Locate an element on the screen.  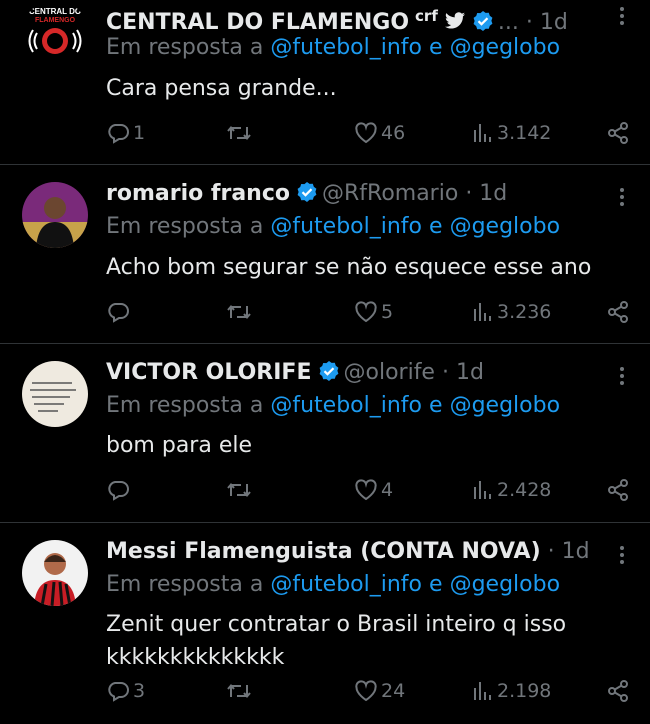
tweet-actions: 4 2.428 is located at coordinates (368, 490).